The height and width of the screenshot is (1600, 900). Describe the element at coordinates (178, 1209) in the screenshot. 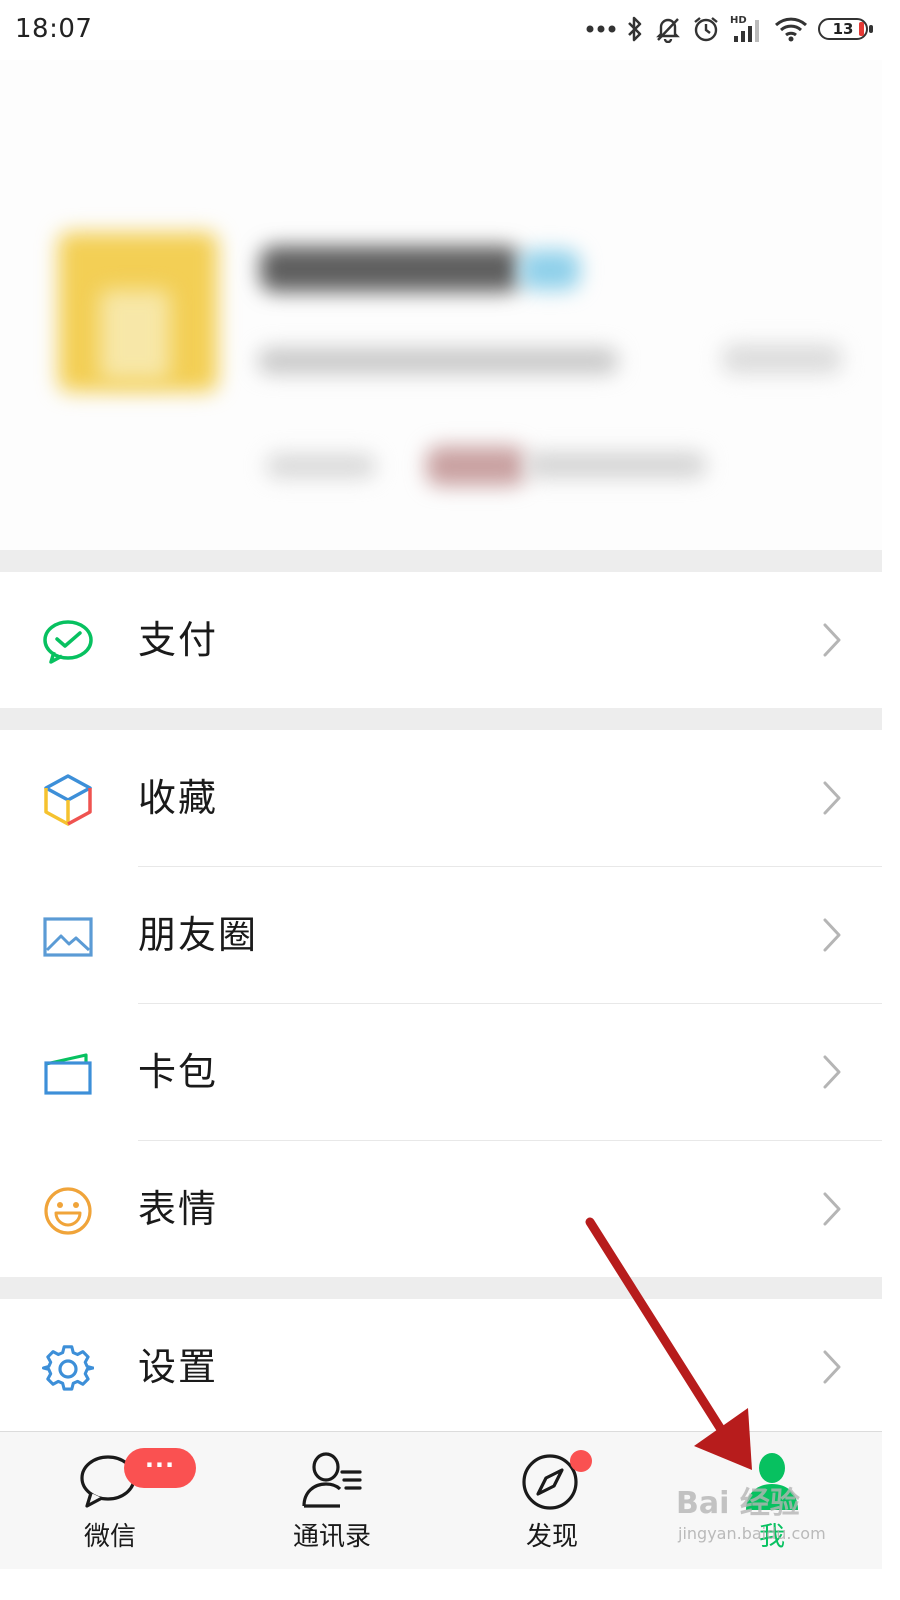

I see `menu-label-stickers: 表情` at that location.